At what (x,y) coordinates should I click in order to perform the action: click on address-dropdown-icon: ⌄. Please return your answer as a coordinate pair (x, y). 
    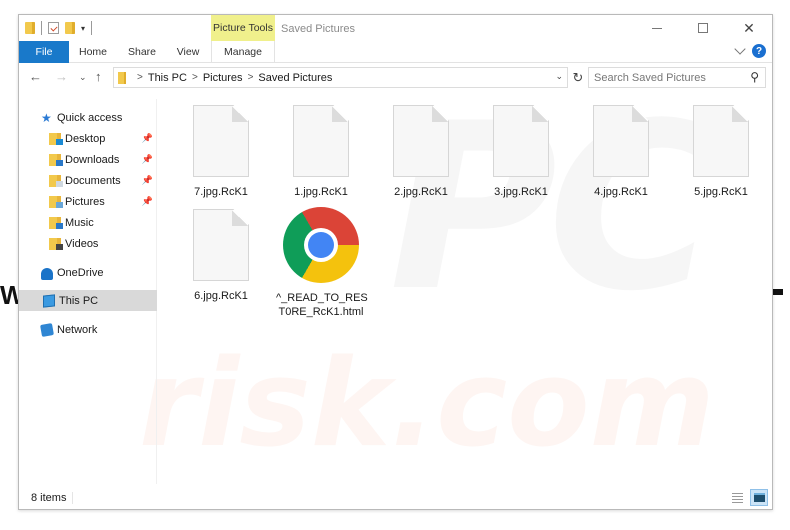
    Looking at the image, I should click on (559, 76).